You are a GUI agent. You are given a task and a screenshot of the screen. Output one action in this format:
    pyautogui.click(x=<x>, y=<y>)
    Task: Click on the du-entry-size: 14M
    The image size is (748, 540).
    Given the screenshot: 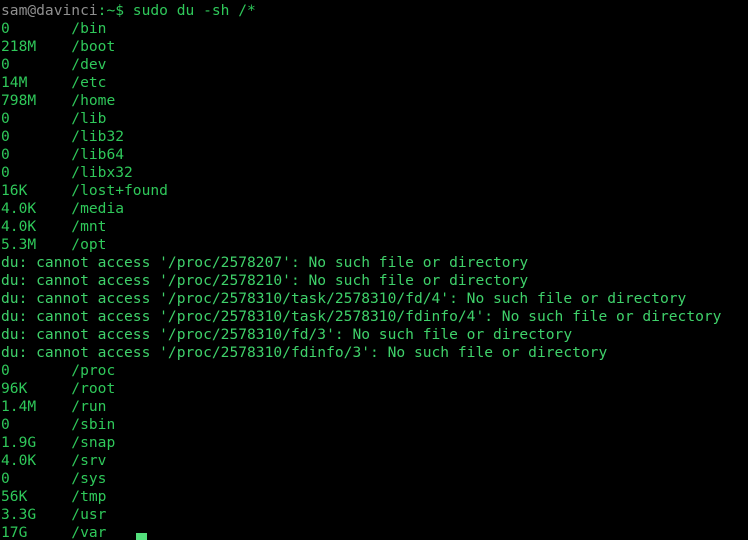 What is the action you would take?
    pyautogui.click(x=36, y=82)
    